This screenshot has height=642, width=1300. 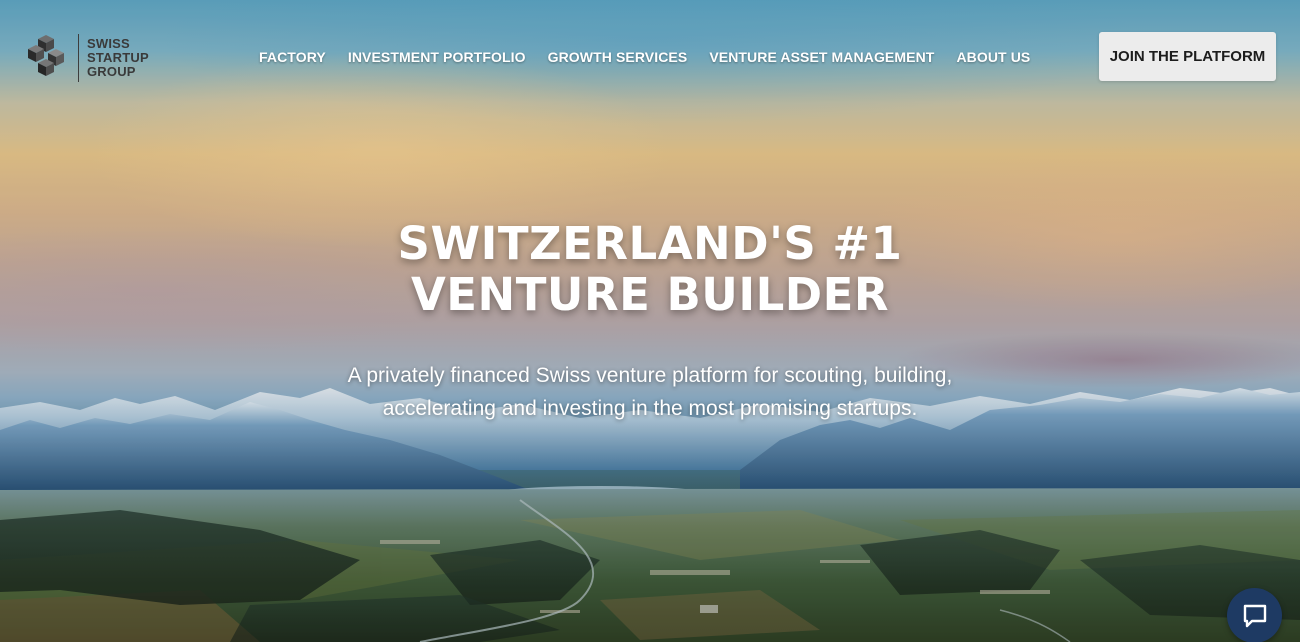 What do you see at coordinates (650, 294) in the screenshot?
I see `hero-headline-line-2: VENTURE BUILDER` at bounding box center [650, 294].